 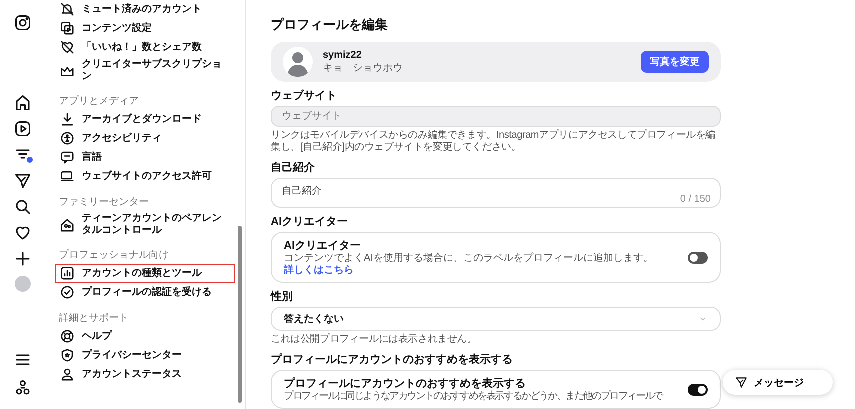 What do you see at coordinates (493, 142) in the screenshot?
I see `help-text: リンクはモバイルデバイスからのみ編集できます。Instagramアプリにアクセスしてプロフィールを編集し、[自己紹介]内のウェブサイトを変更してください。` at bounding box center [493, 142].